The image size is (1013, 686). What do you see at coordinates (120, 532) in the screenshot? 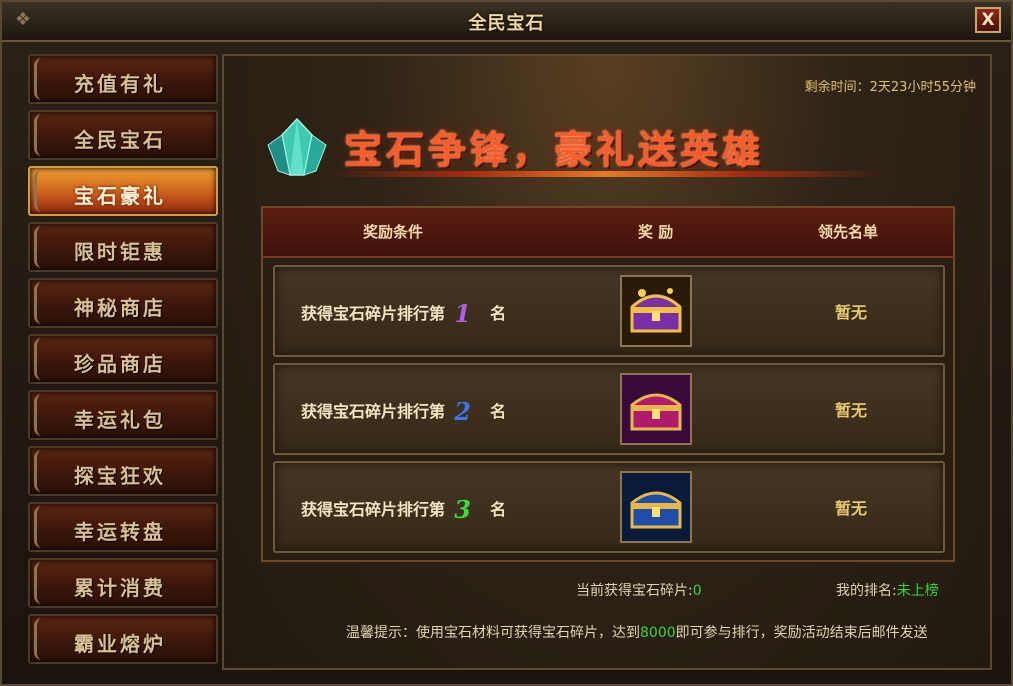
I see `sidebar-item-label: 幸运转盘` at bounding box center [120, 532].